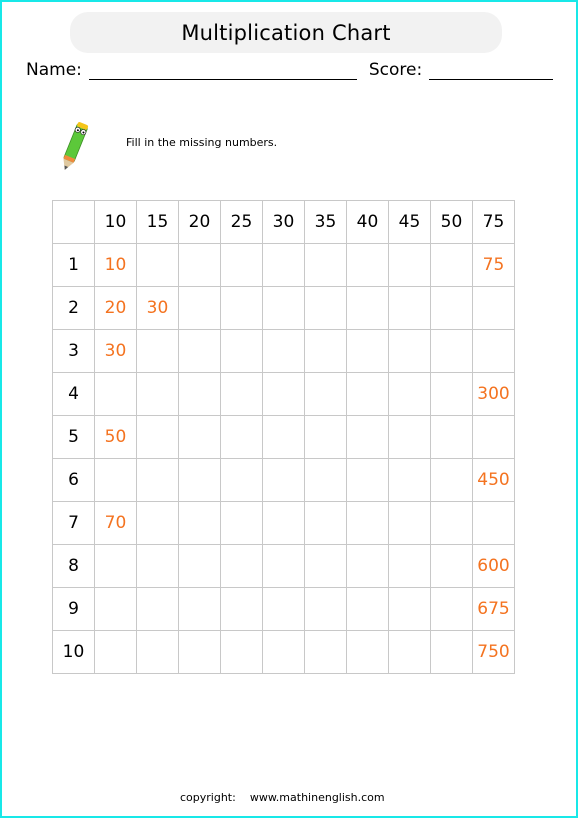 This screenshot has width=578, height=818. I want to click on page-title: Multiplication Chart, so click(286, 32).